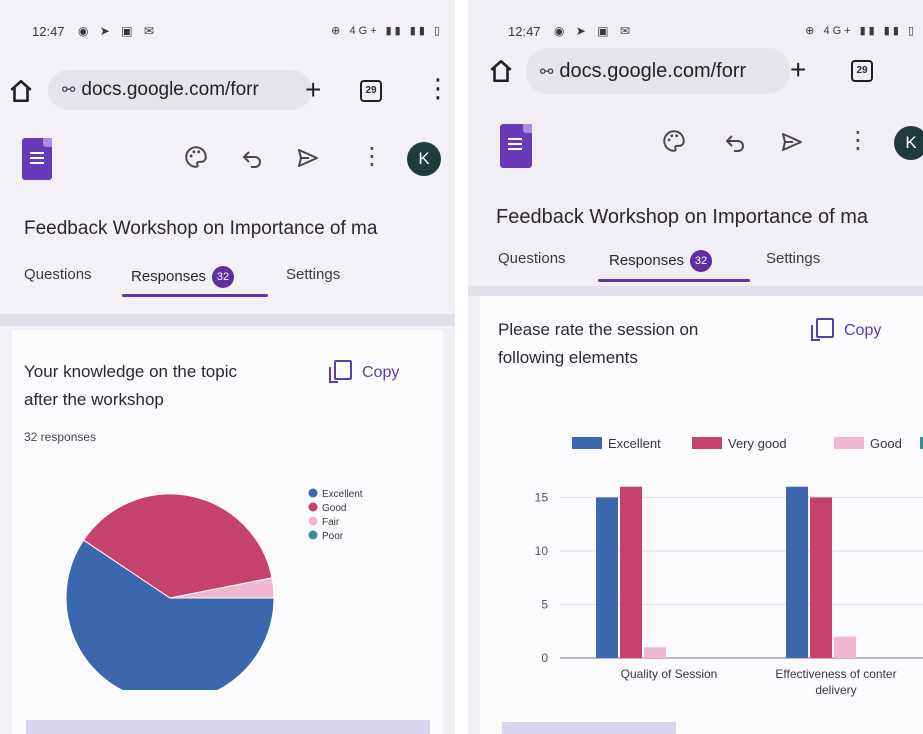 This screenshot has width=923, height=734. What do you see at coordinates (544, 604) in the screenshot?
I see `y-tick-label: 5` at bounding box center [544, 604].